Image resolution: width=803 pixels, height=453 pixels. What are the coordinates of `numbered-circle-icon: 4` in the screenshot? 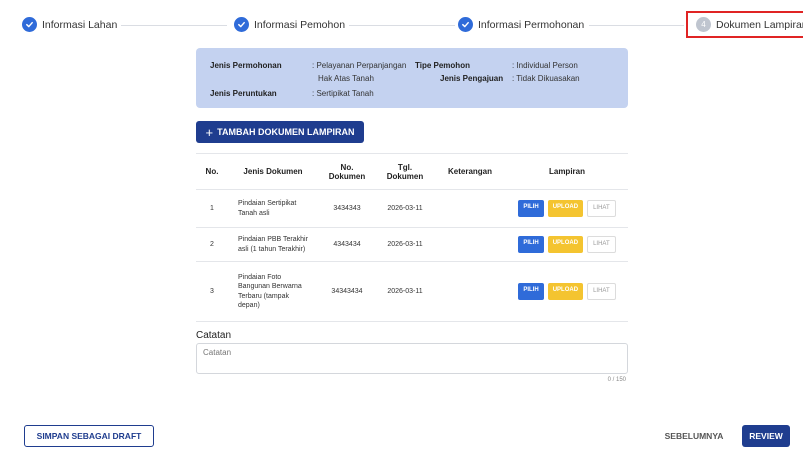 It's located at (703, 24).